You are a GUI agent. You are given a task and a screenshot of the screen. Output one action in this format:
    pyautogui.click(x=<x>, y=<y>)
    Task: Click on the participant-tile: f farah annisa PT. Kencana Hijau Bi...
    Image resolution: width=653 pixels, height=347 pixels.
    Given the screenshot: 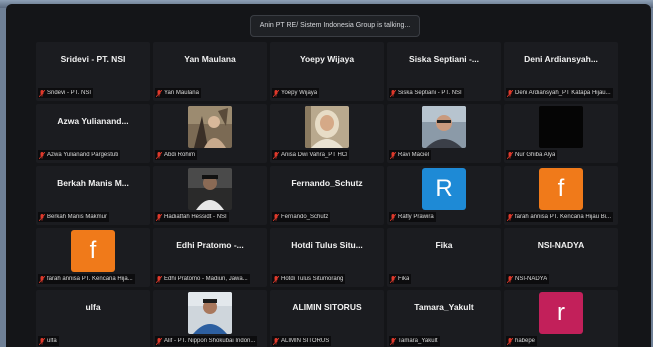 What is the action you would take?
    pyautogui.click(x=561, y=195)
    